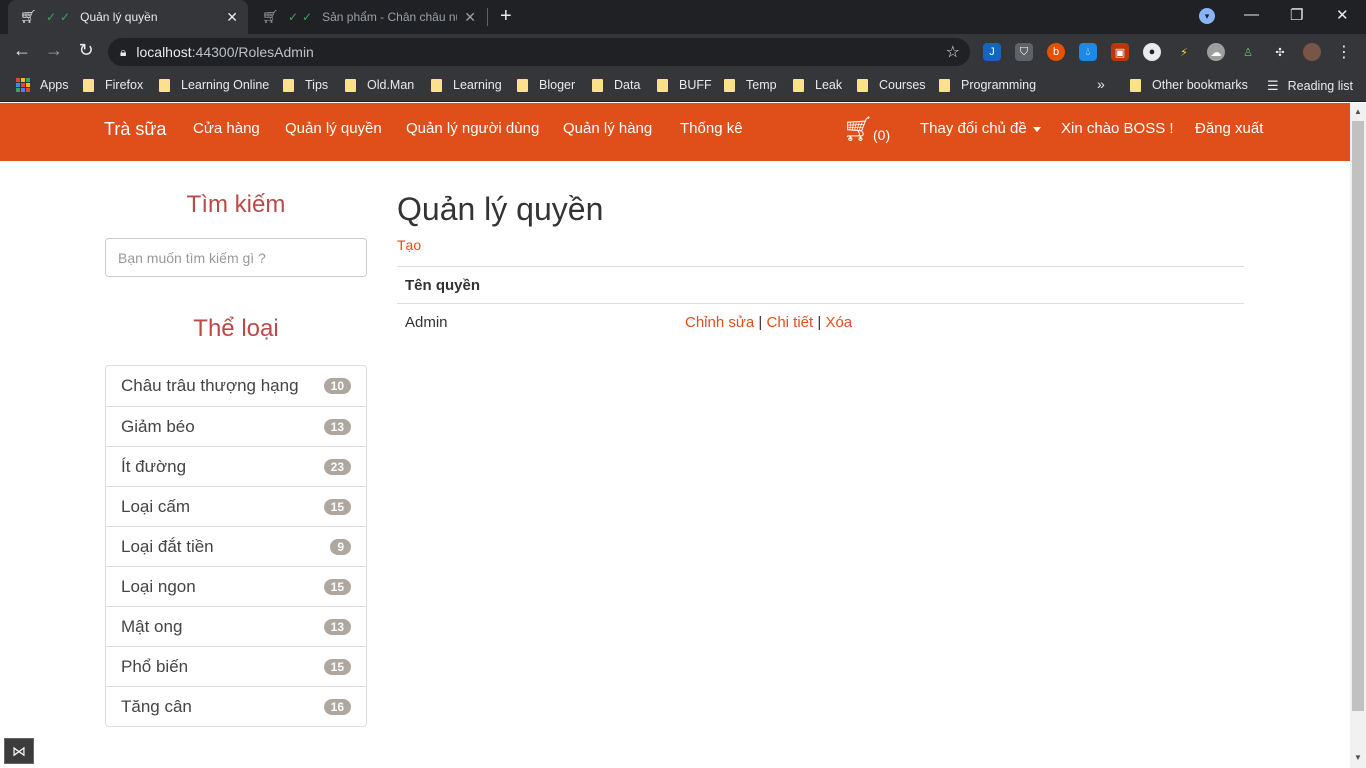  What do you see at coordinates (236, 626) in the screenshot?
I see `category-item: Mật ong 13` at bounding box center [236, 626].